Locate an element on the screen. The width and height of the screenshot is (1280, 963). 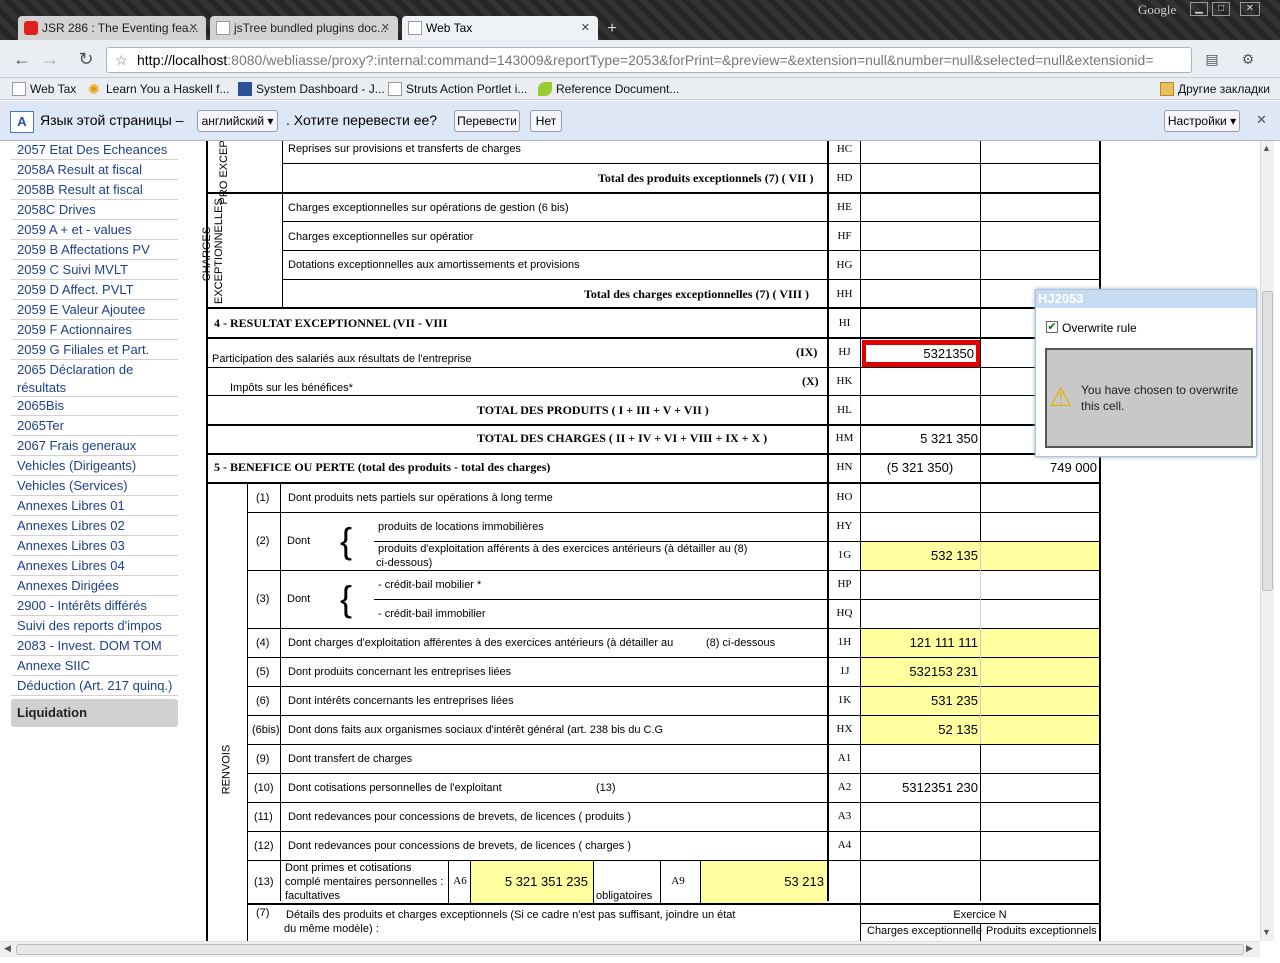
forward-button: → is located at coordinates (50, 59).